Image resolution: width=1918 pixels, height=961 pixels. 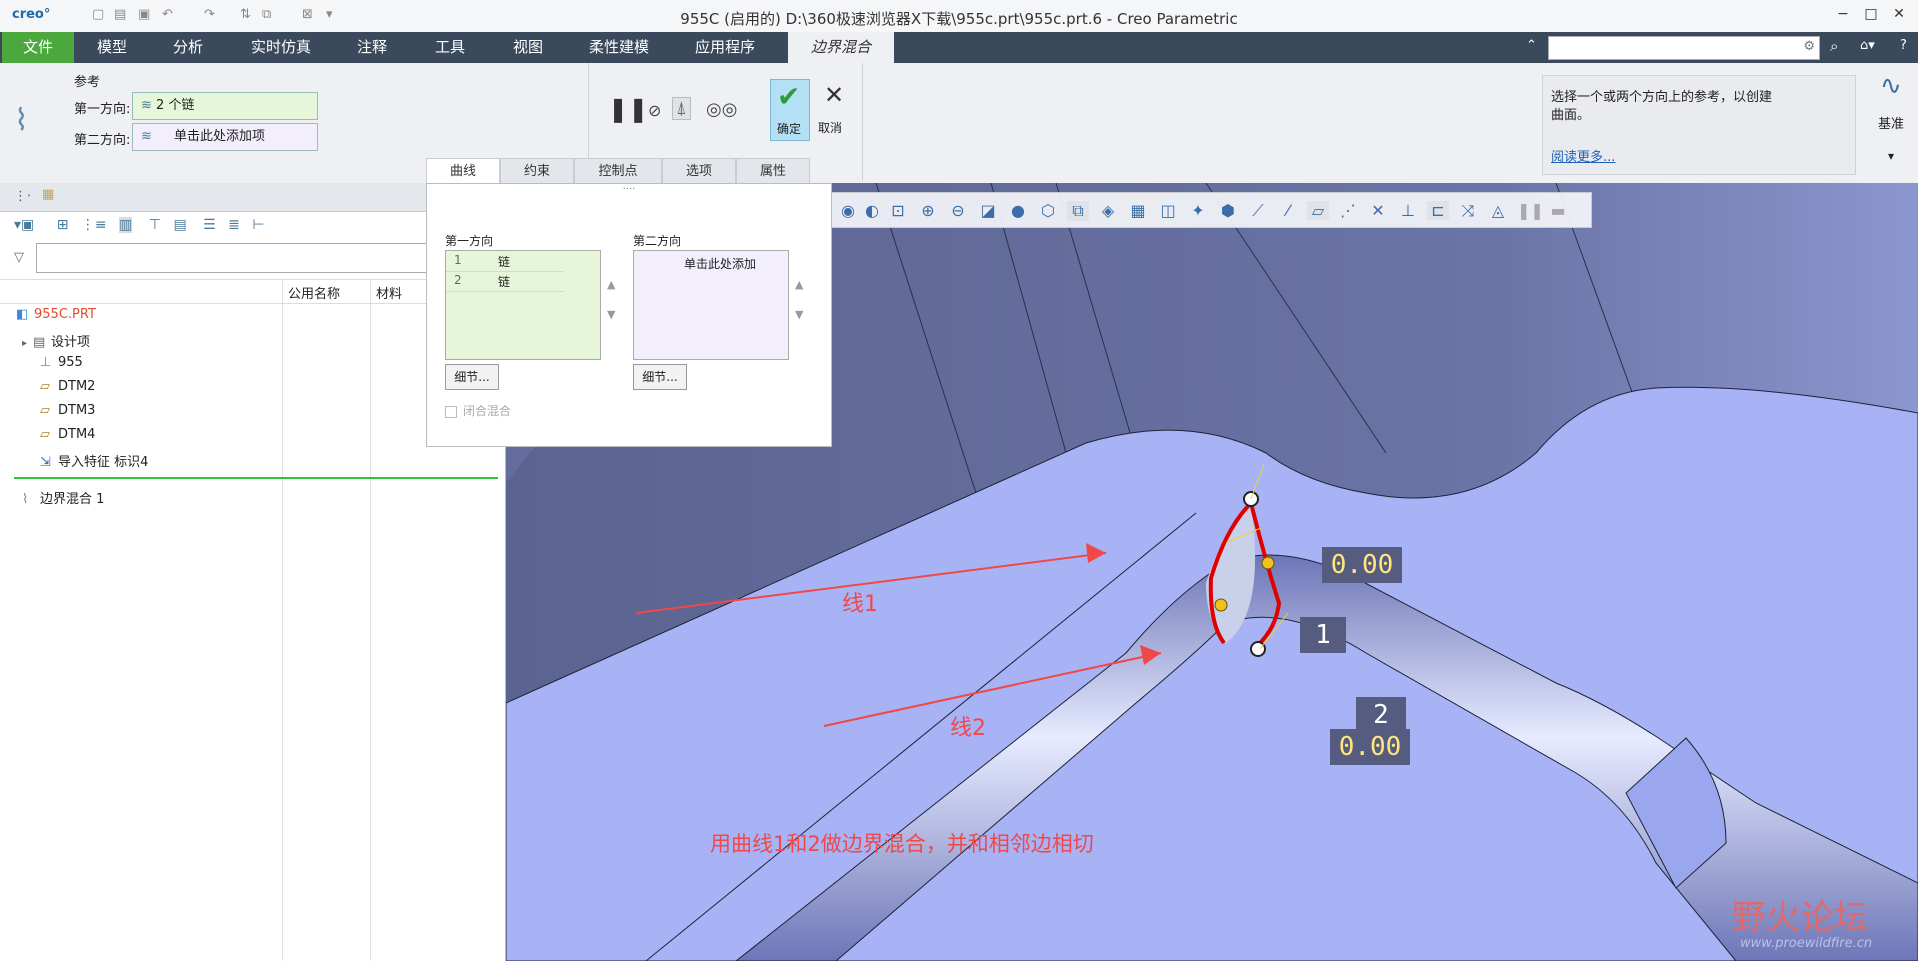 What do you see at coordinates (126, 225) in the screenshot?
I see `tree-settings-icon: ▥` at bounding box center [126, 225].